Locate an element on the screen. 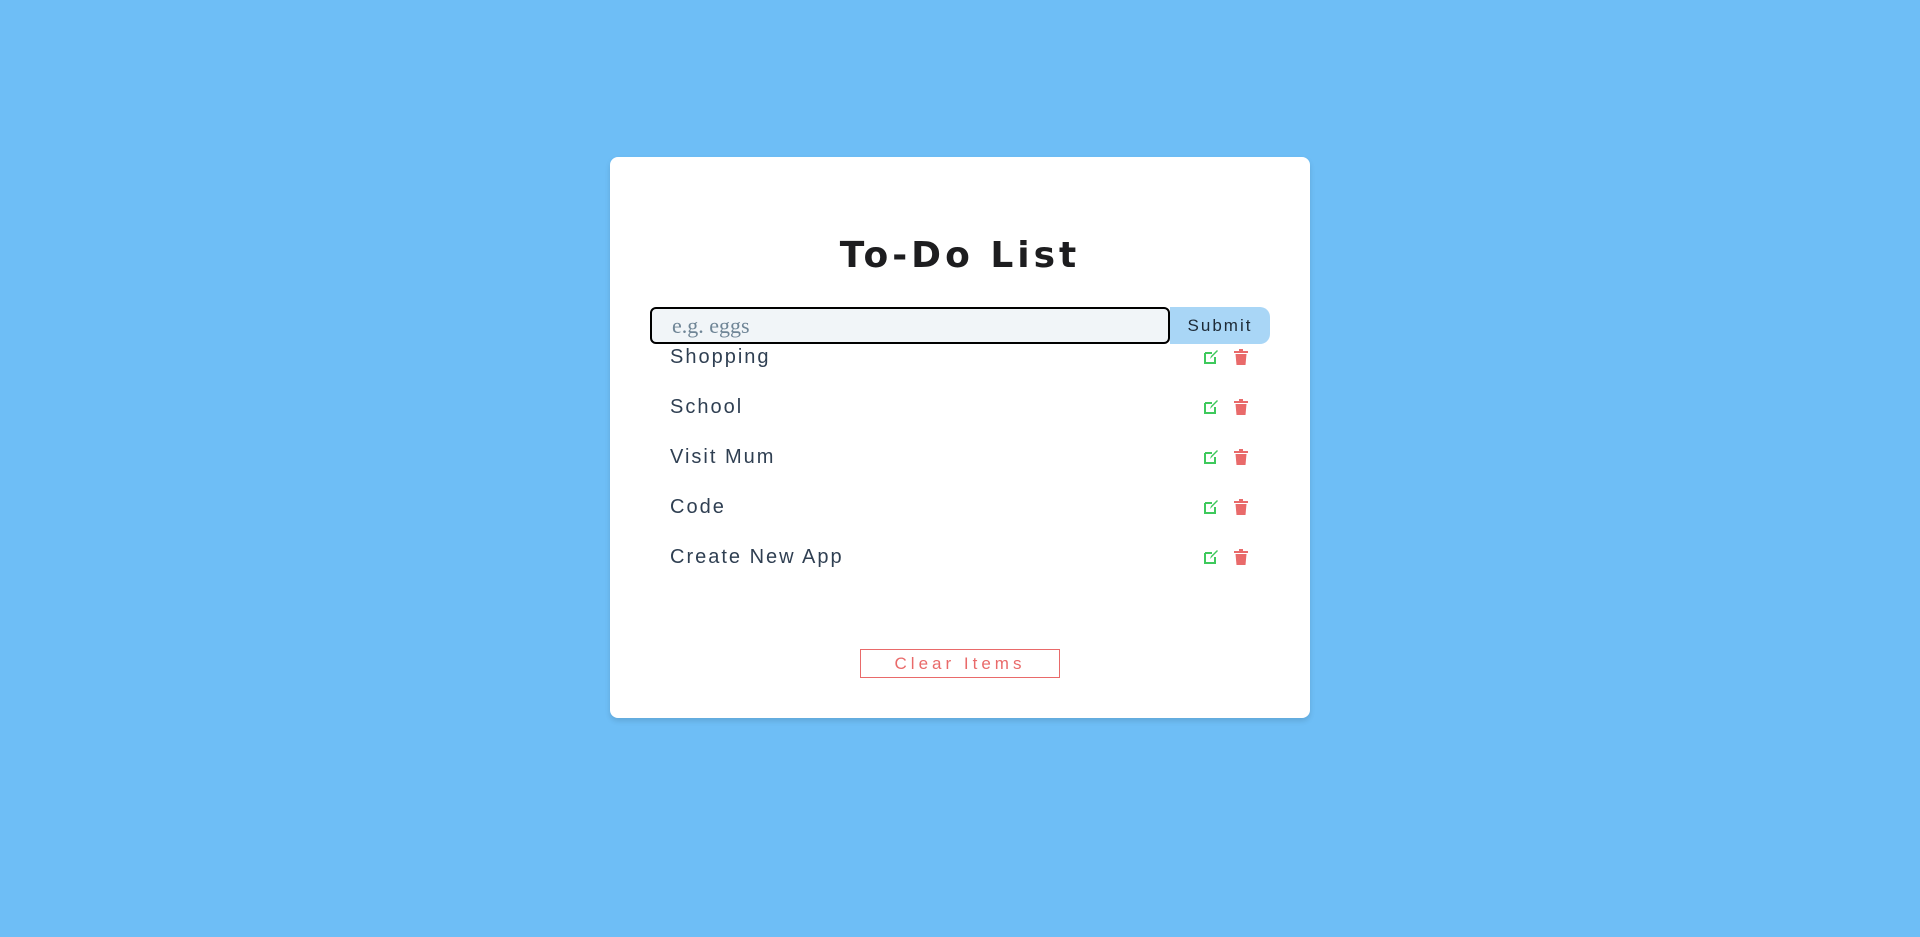  todo-form: Submit is located at coordinates (960, 325).